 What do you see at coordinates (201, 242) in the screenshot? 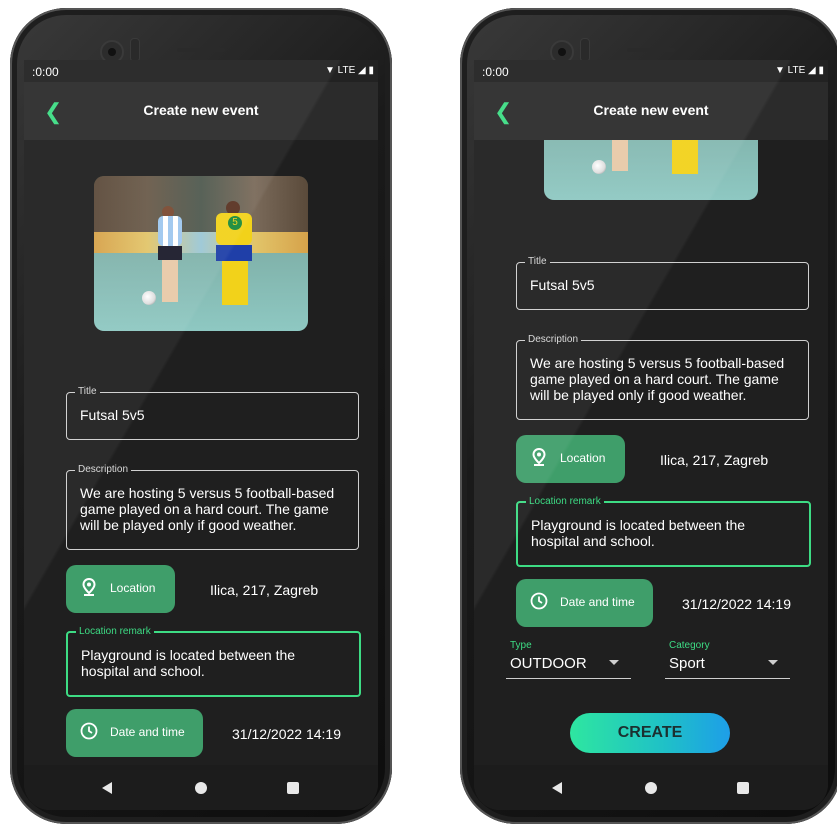
I see `photo-advert-board` at bounding box center [201, 242].